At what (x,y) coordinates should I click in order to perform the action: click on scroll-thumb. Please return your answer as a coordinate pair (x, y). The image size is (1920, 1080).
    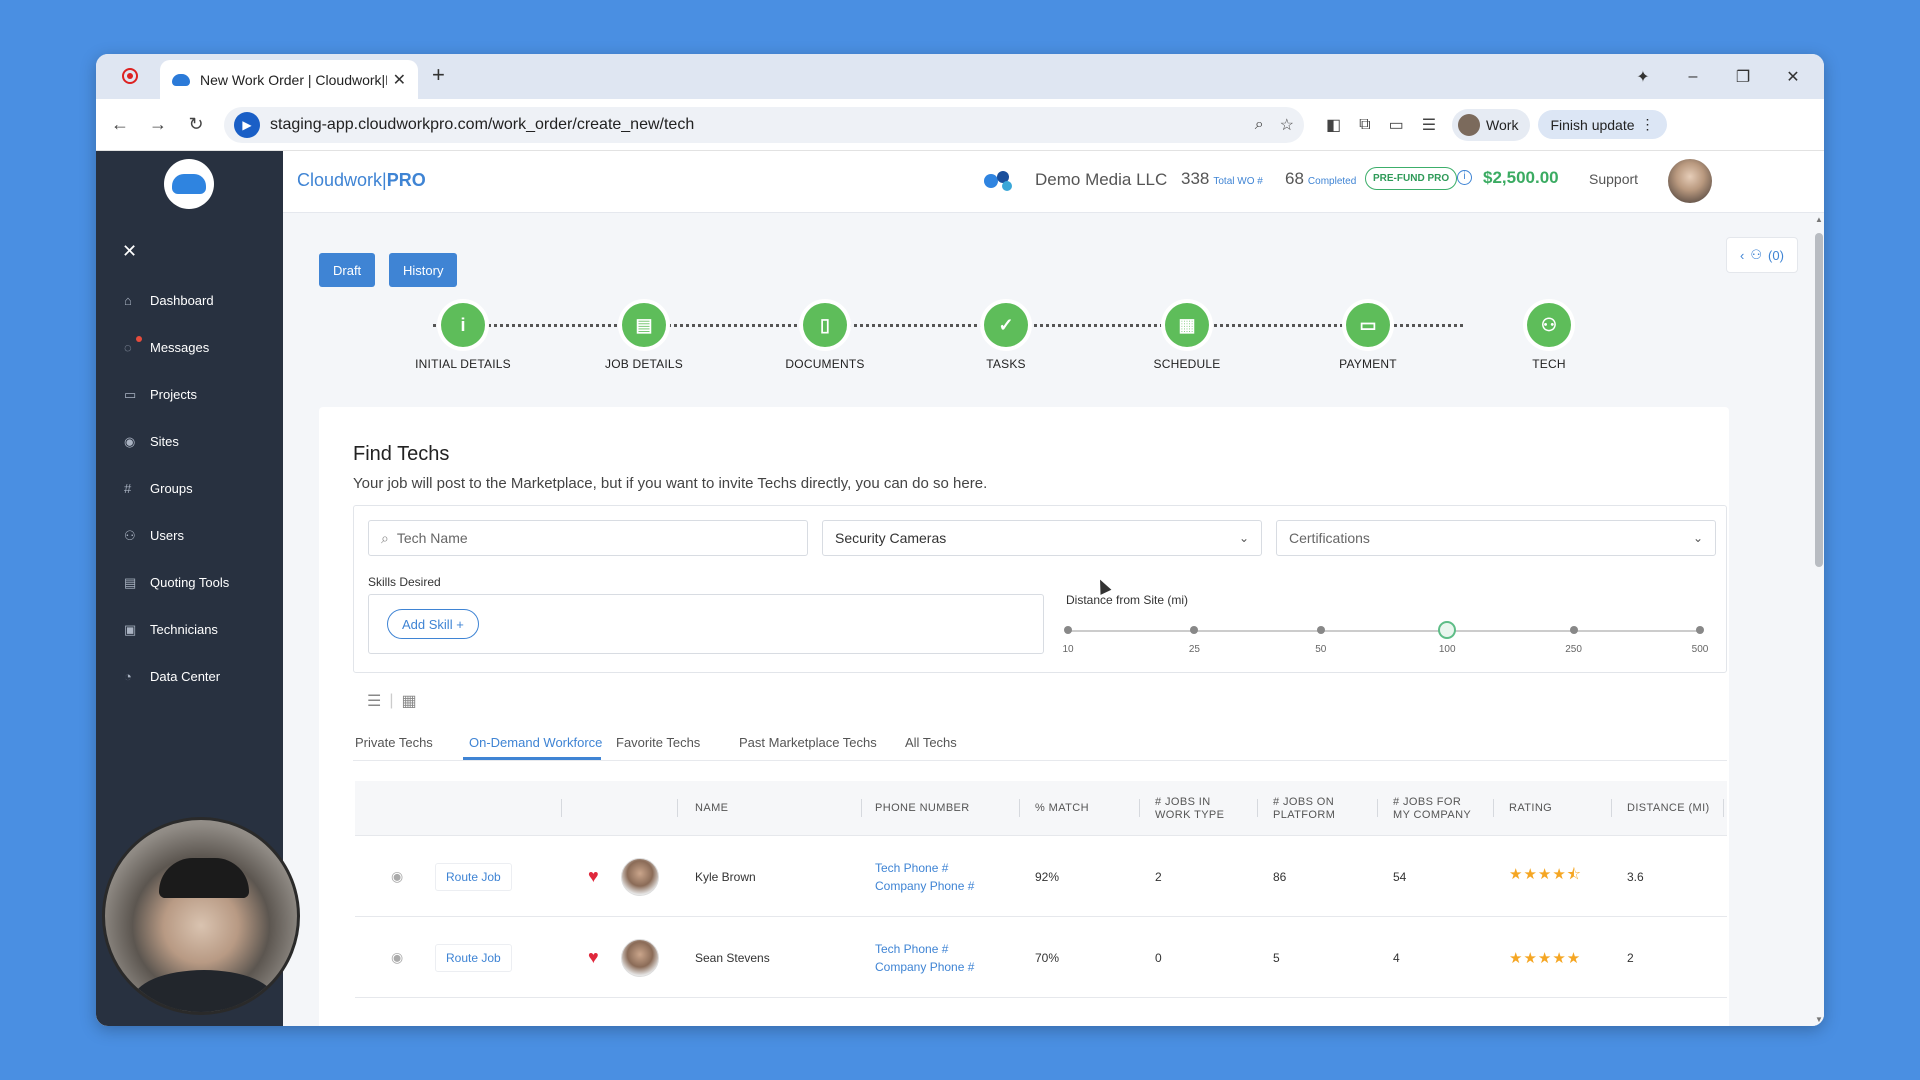
    Looking at the image, I should click on (1819, 400).